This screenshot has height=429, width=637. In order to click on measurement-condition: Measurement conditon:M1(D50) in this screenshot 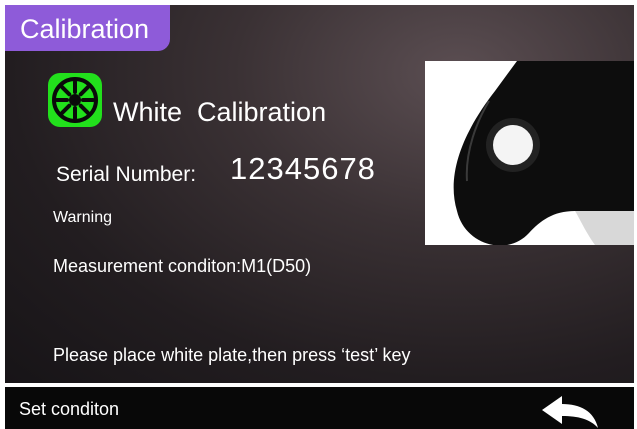, I will do `click(182, 266)`.